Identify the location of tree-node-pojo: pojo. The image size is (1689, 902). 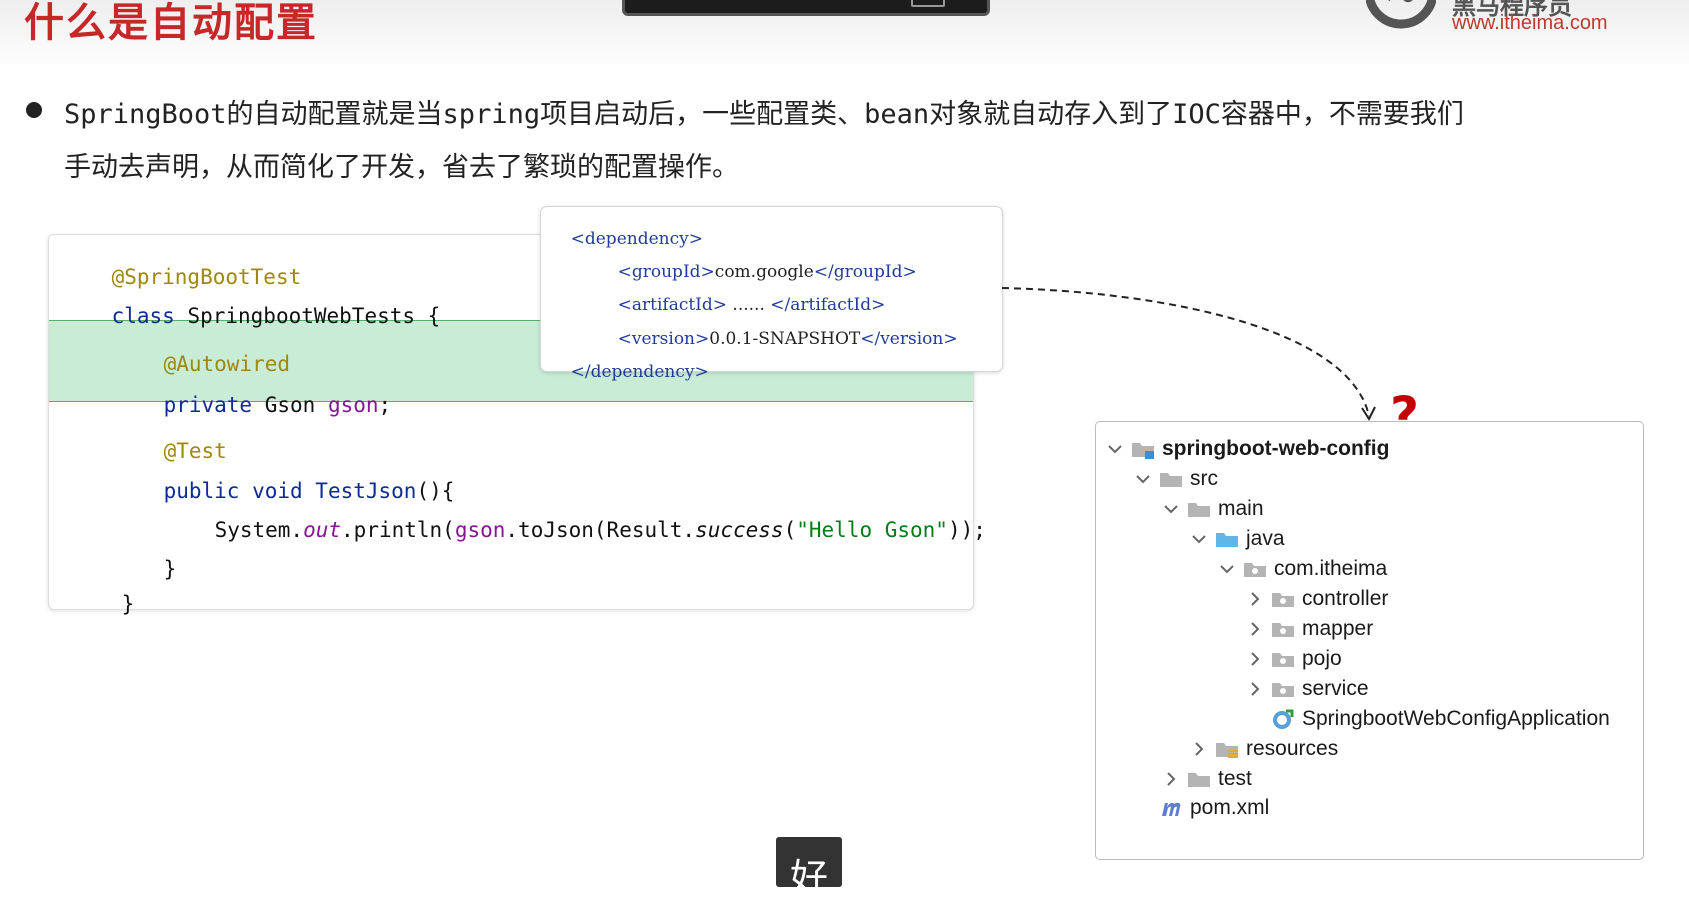
(1293, 659).